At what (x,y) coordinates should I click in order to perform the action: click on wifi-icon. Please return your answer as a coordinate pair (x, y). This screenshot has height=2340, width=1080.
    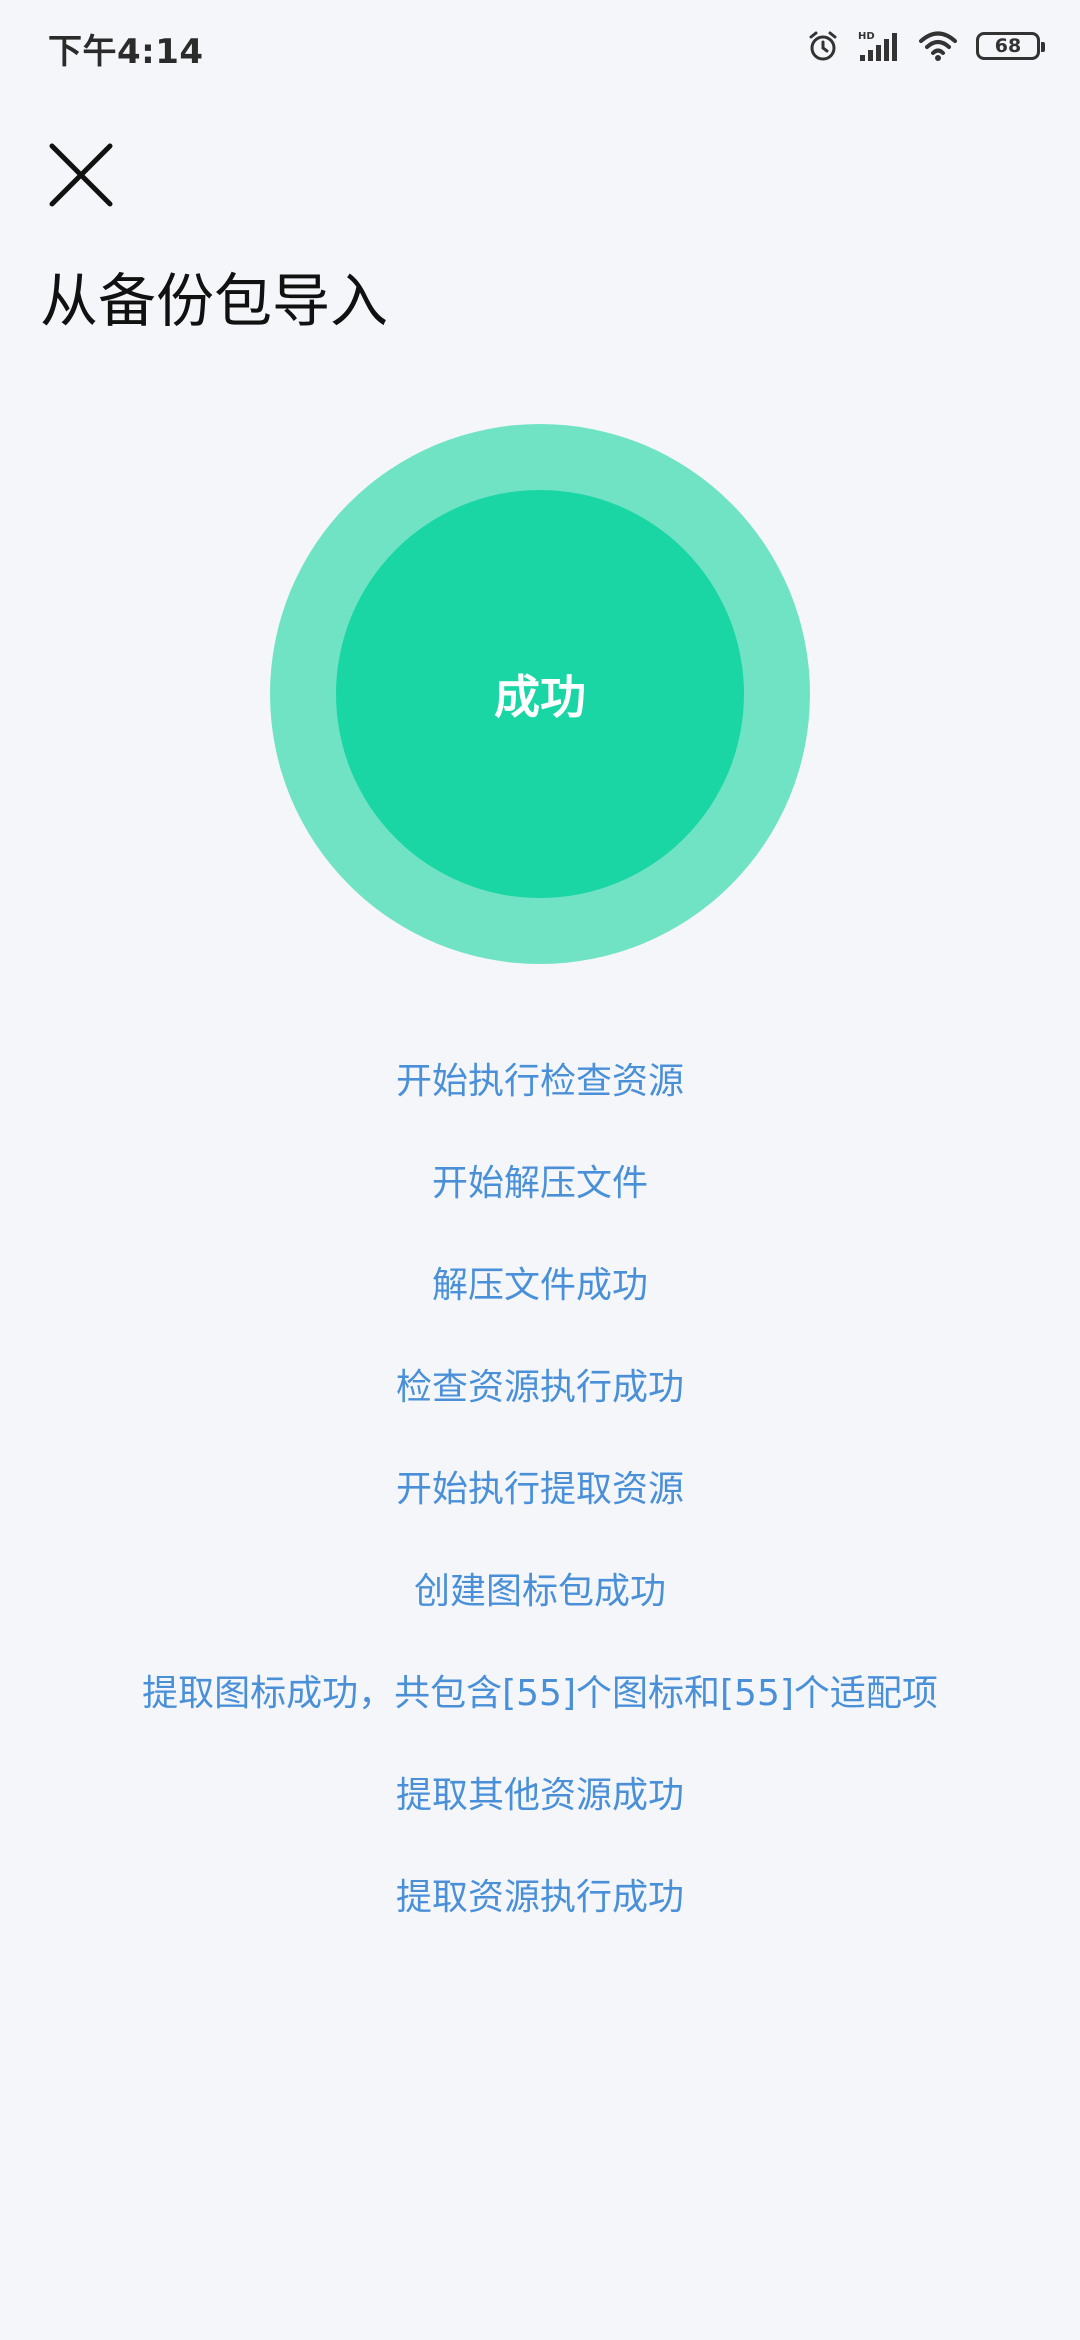
    Looking at the image, I should click on (938, 46).